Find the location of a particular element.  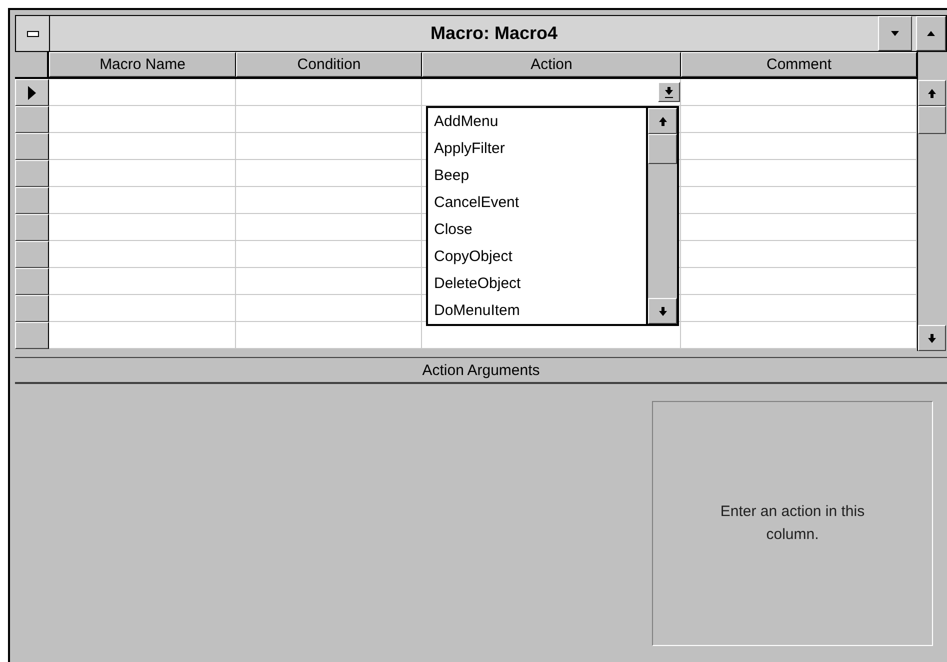

dropdown-button is located at coordinates (669, 92).